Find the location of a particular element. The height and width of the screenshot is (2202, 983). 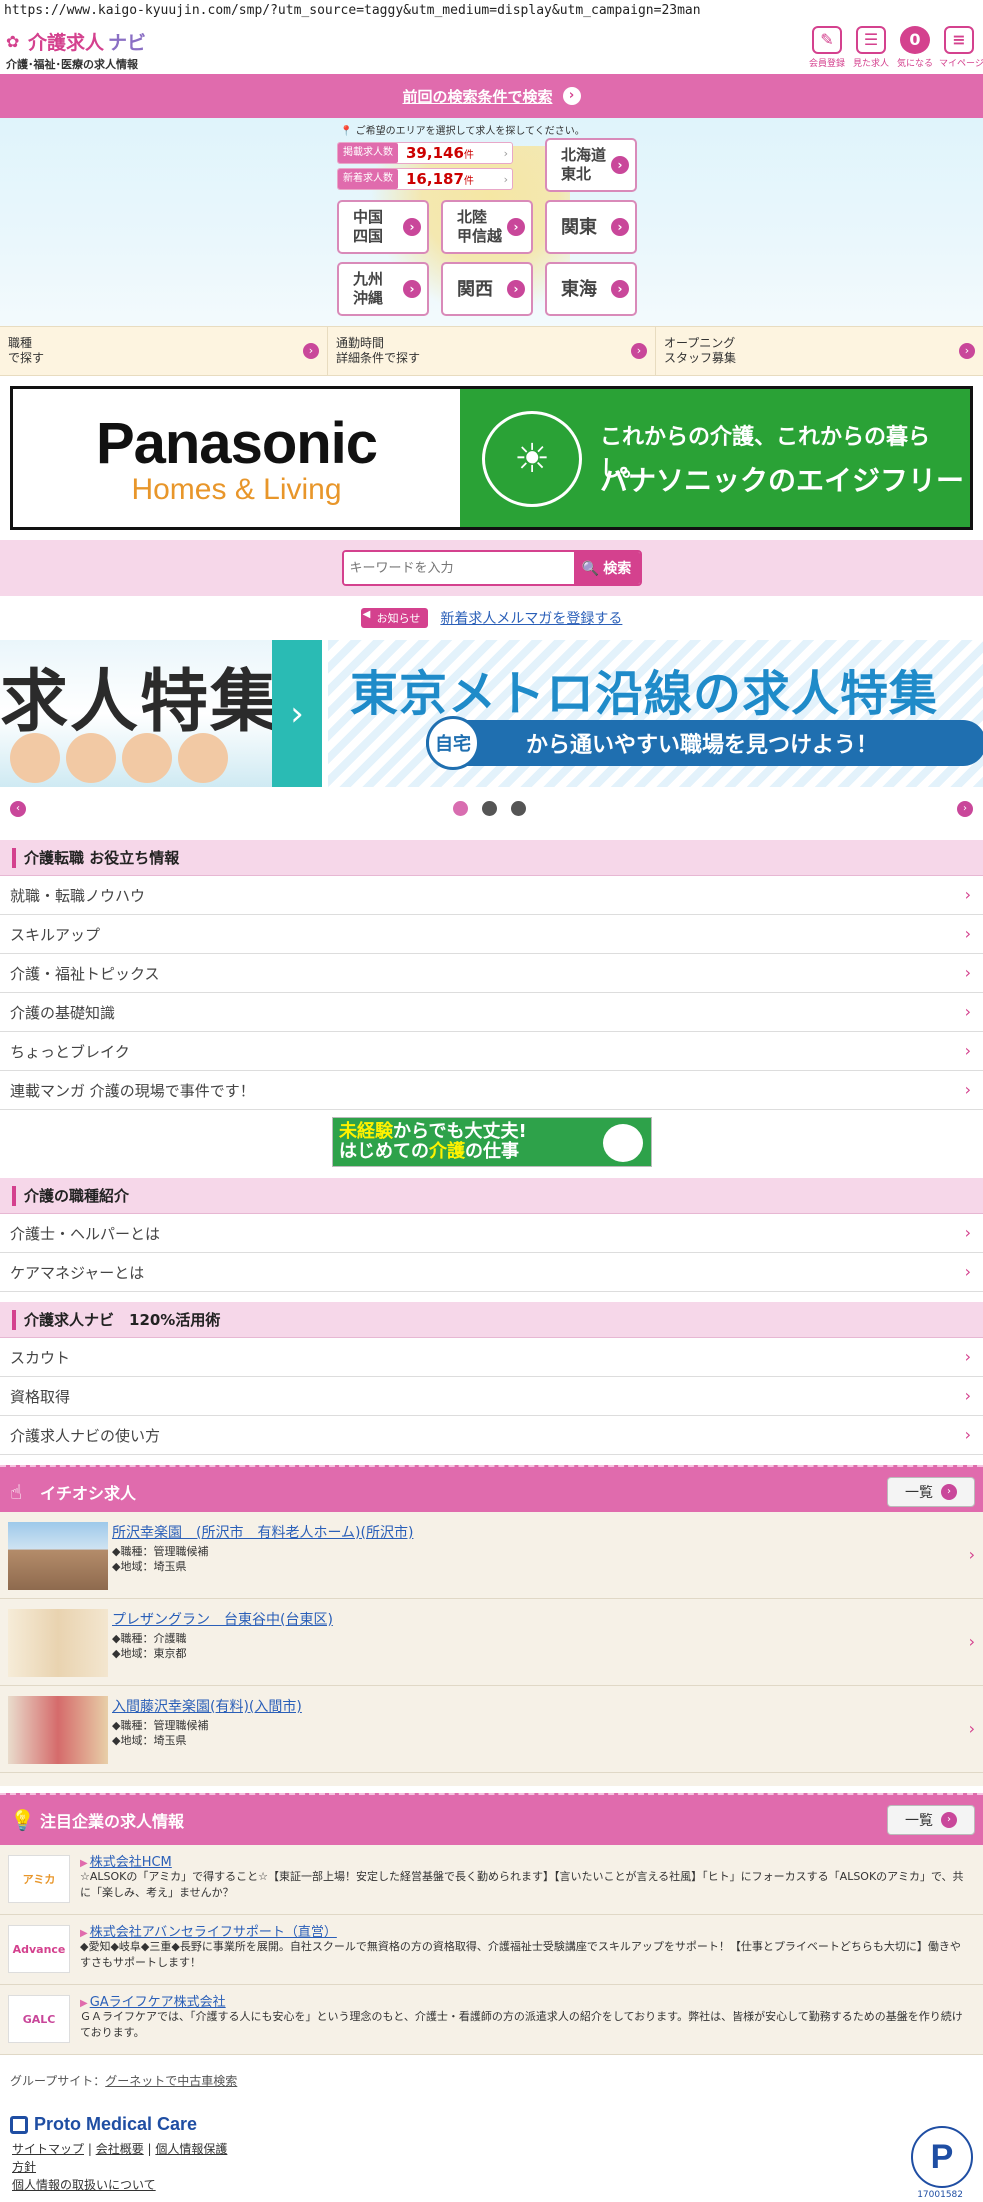

companies-header: 💡 注目企業の求人情報 一覧 › is located at coordinates (491, 1820).